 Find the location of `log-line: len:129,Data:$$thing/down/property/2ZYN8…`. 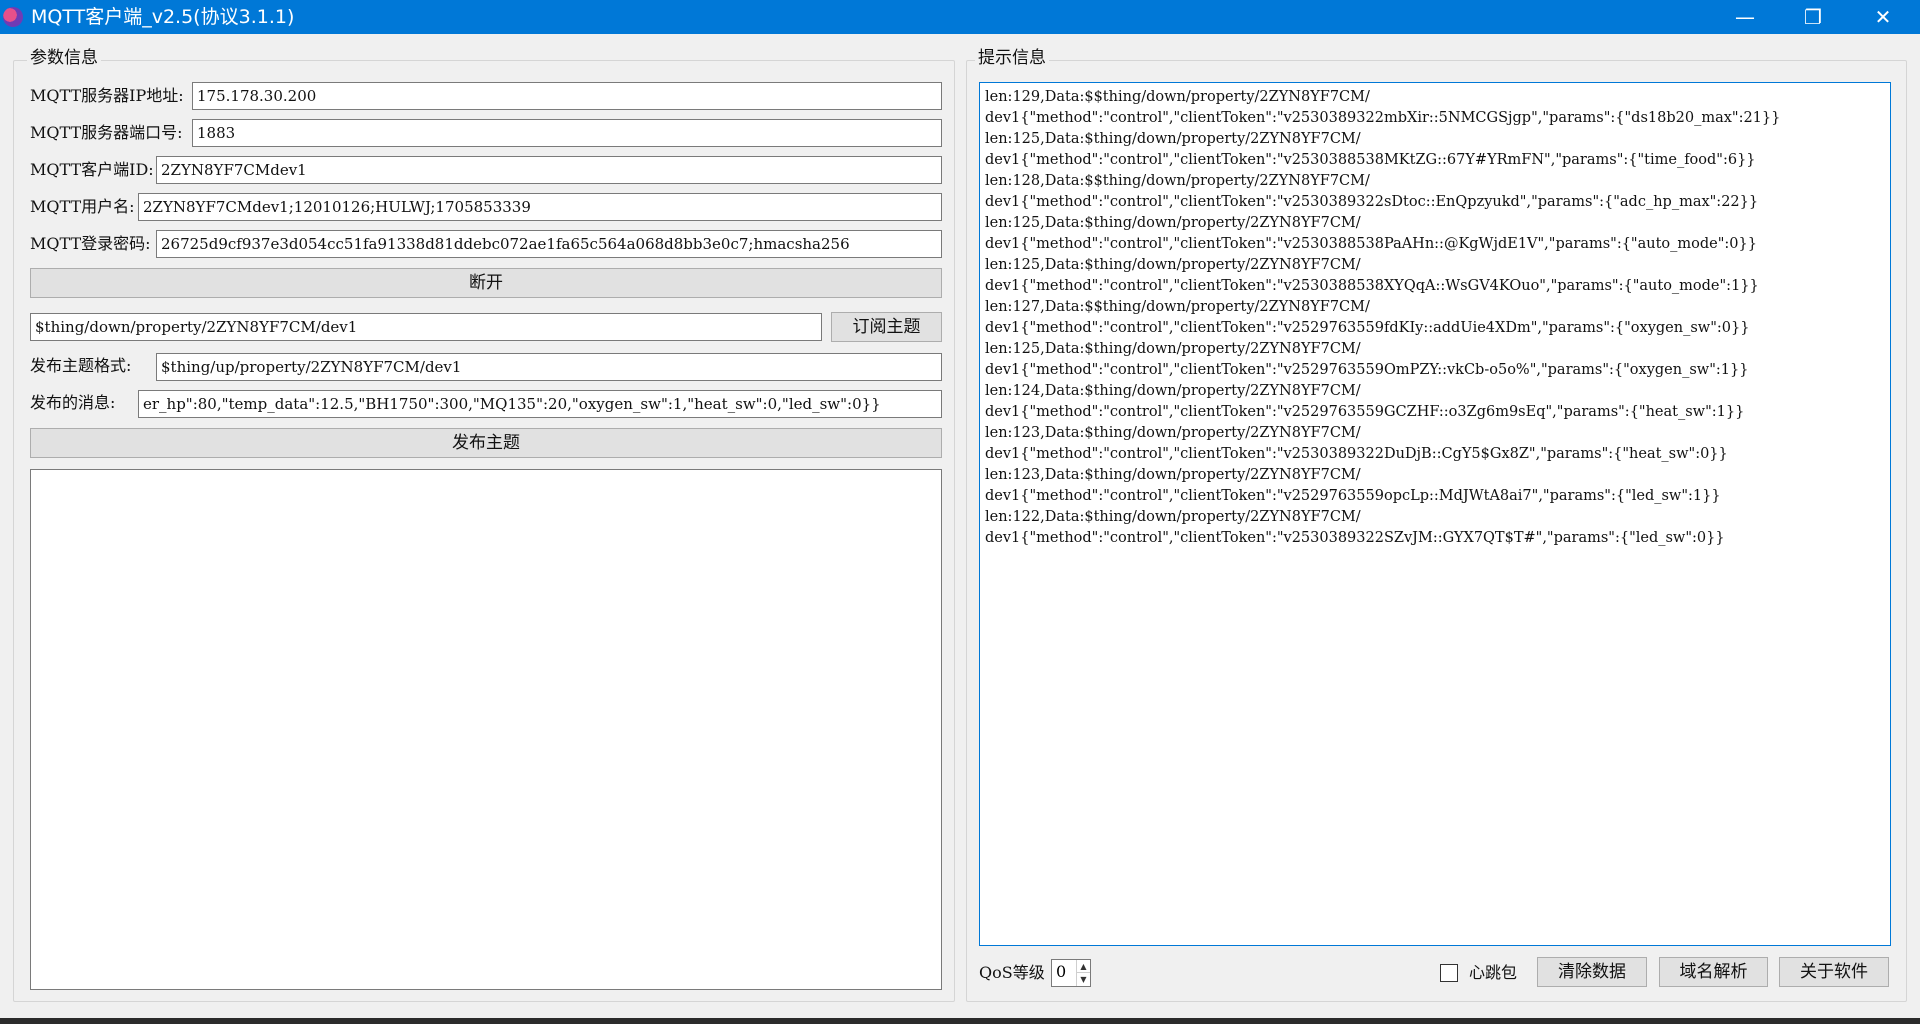

log-line: len:129,Data:$$thing/down/property/2ZYN8… is located at coordinates (1177, 97).